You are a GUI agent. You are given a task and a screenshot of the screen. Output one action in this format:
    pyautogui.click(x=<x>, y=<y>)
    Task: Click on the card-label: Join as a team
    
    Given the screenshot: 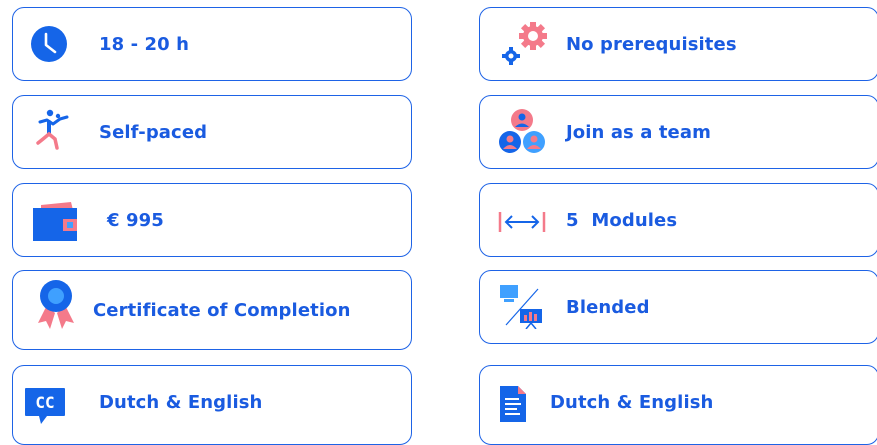 What is the action you would take?
    pyautogui.click(x=638, y=132)
    